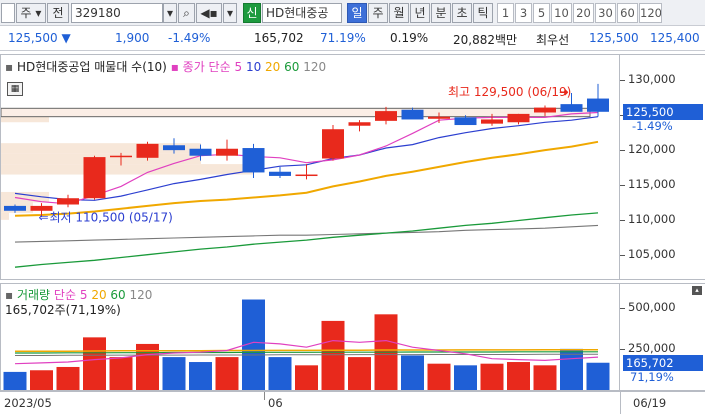  What do you see at coordinates (117, 13) in the screenshot?
I see `stock-code-input: 329180` at bounding box center [117, 13].